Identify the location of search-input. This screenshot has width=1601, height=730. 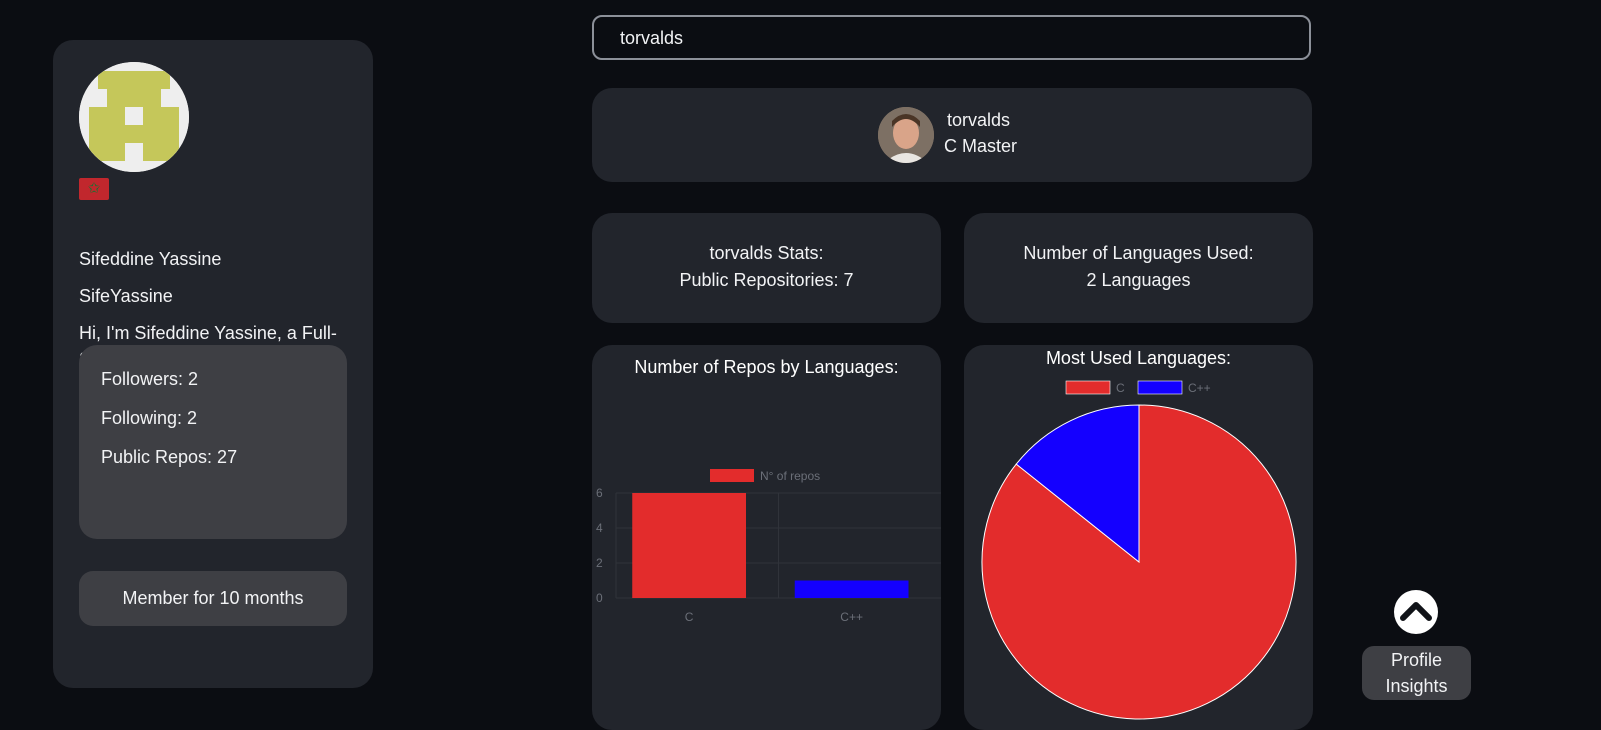
(959, 38).